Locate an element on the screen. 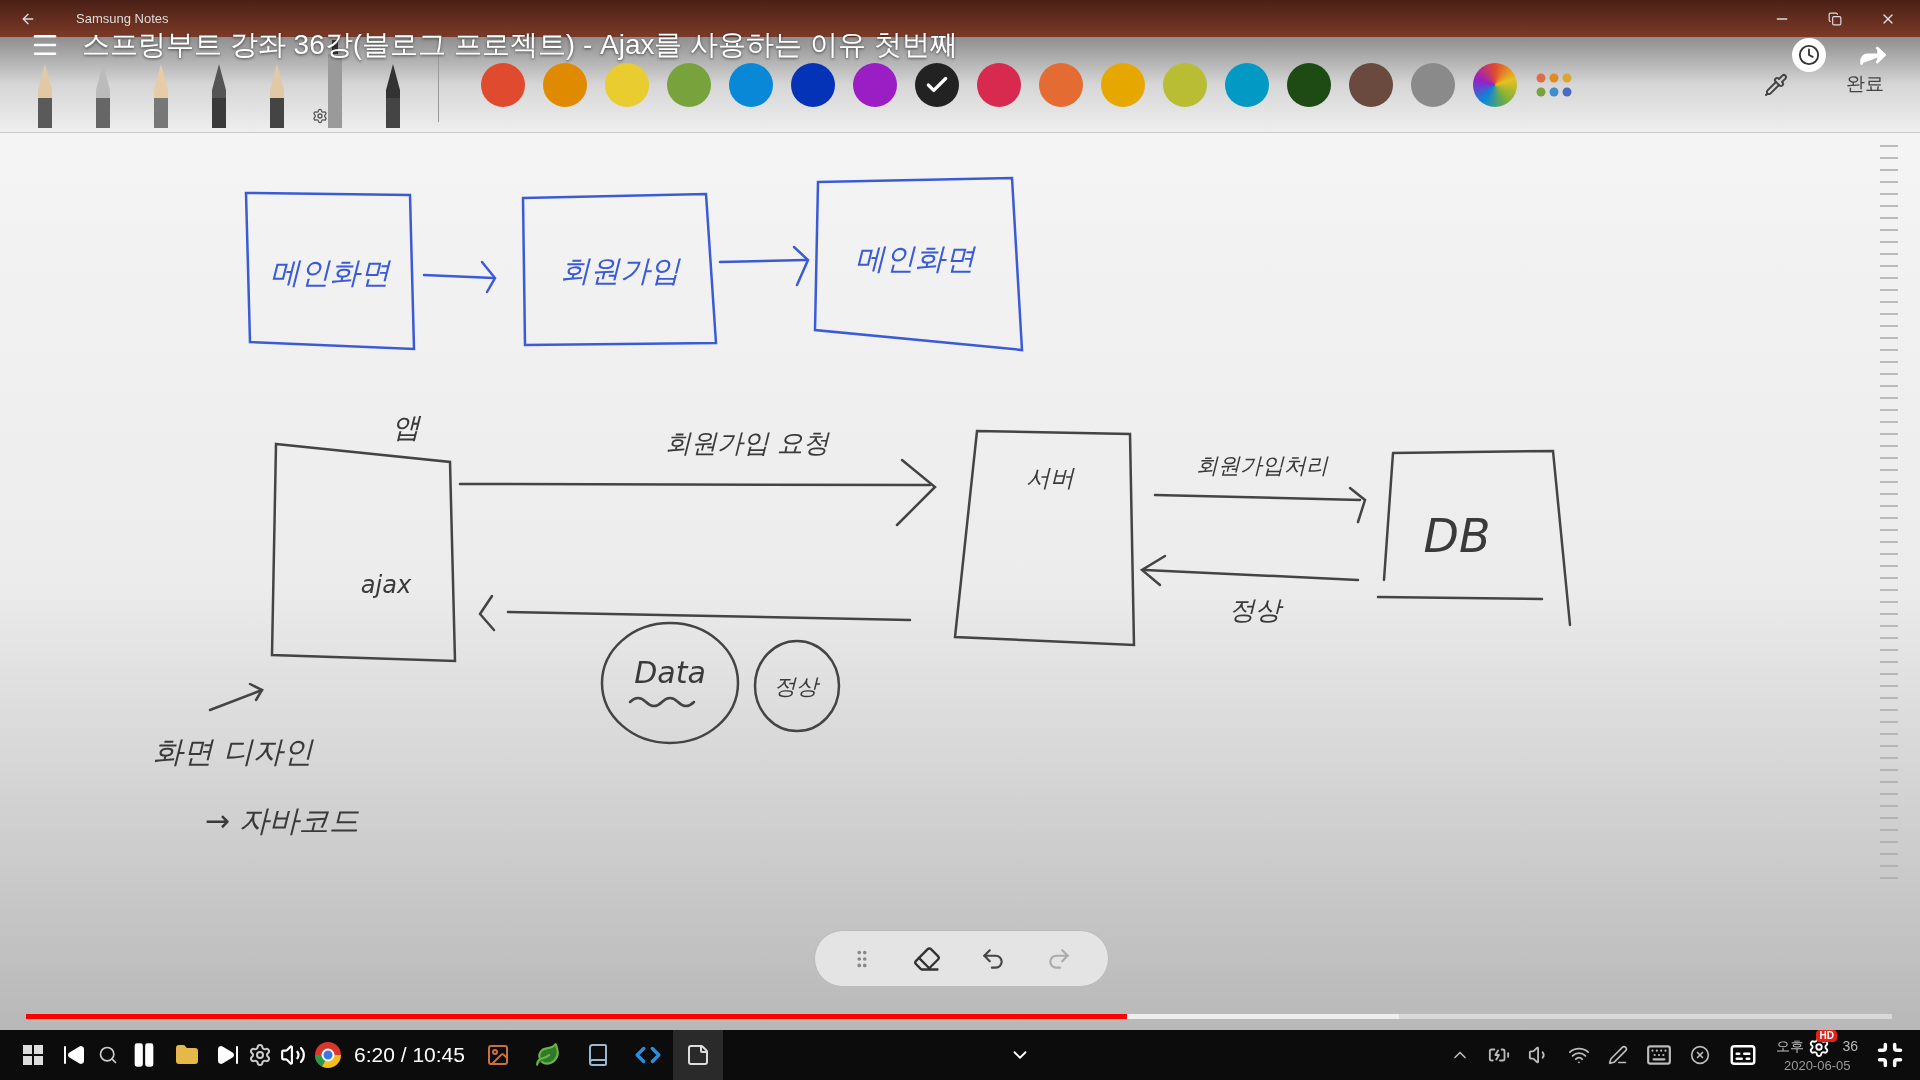 Image resolution: width=1920 pixels, height=1080 pixels. browser-icon is located at coordinates (328, 1055).